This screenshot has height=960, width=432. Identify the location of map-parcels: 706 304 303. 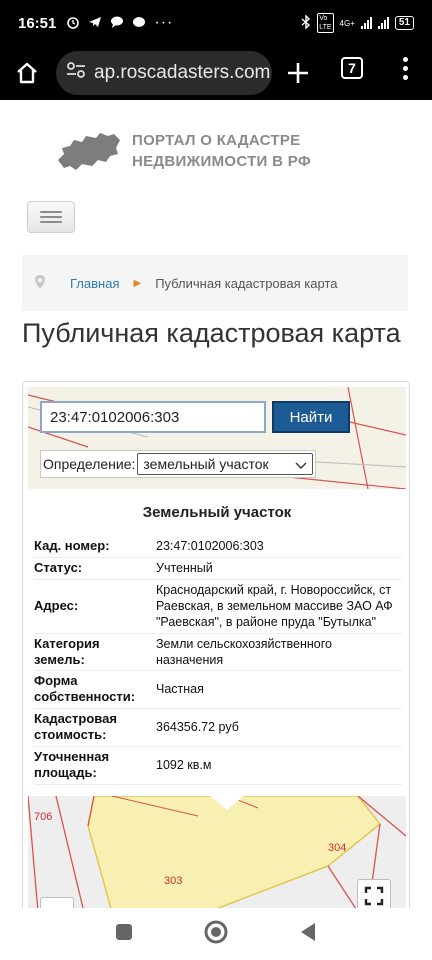
(217, 853).